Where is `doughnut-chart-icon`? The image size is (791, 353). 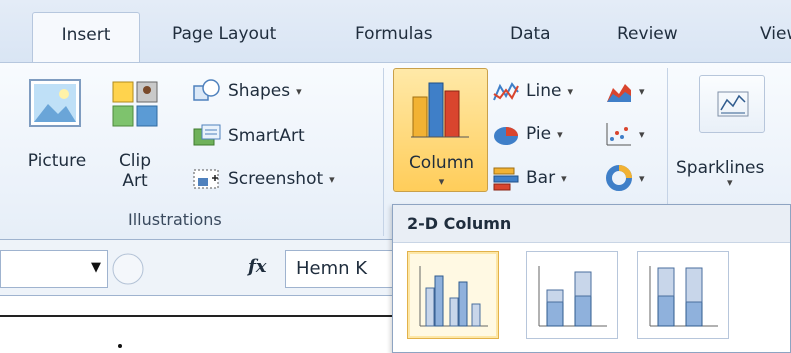
doughnut-chart-icon is located at coordinates (619, 178).